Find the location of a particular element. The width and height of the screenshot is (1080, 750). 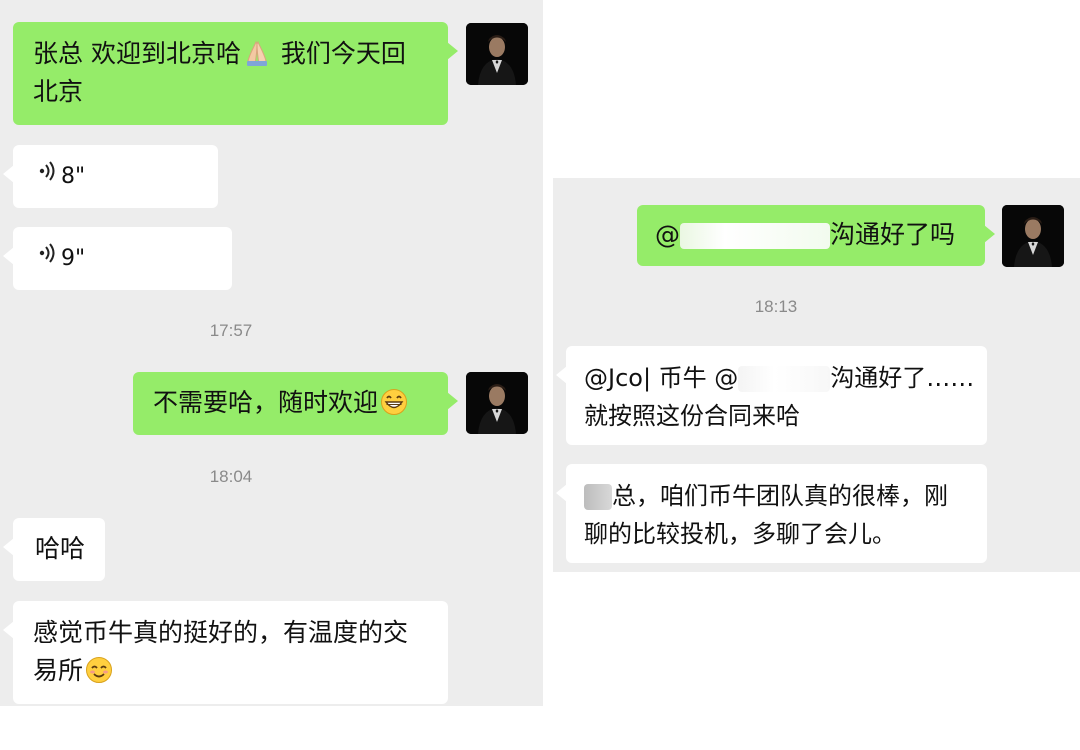

timestamp: 18:04 is located at coordinates (231, 476).